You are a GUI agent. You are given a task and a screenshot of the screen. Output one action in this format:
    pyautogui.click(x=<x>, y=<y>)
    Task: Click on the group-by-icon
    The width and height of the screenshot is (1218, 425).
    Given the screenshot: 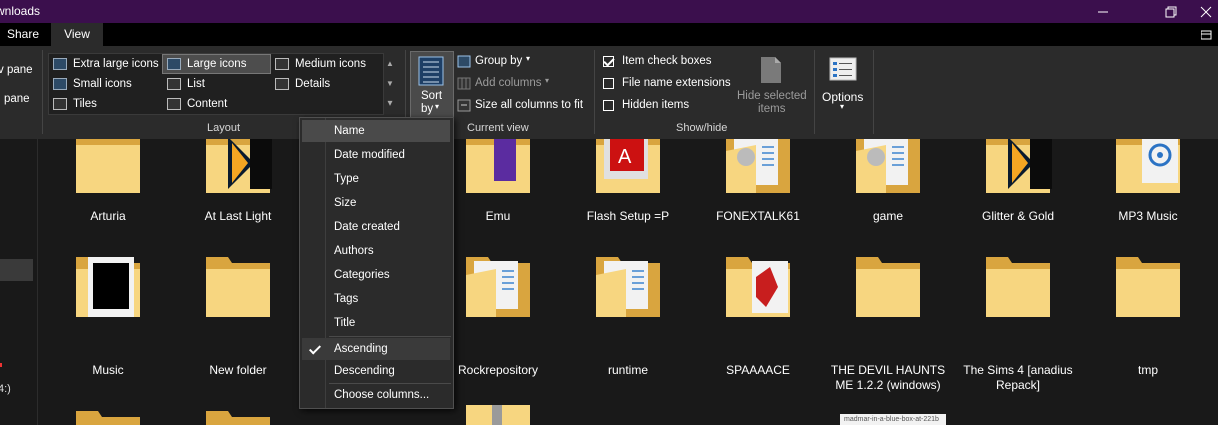 What is the action you would take?
    pyautogui.click(x=464, y=61)
    